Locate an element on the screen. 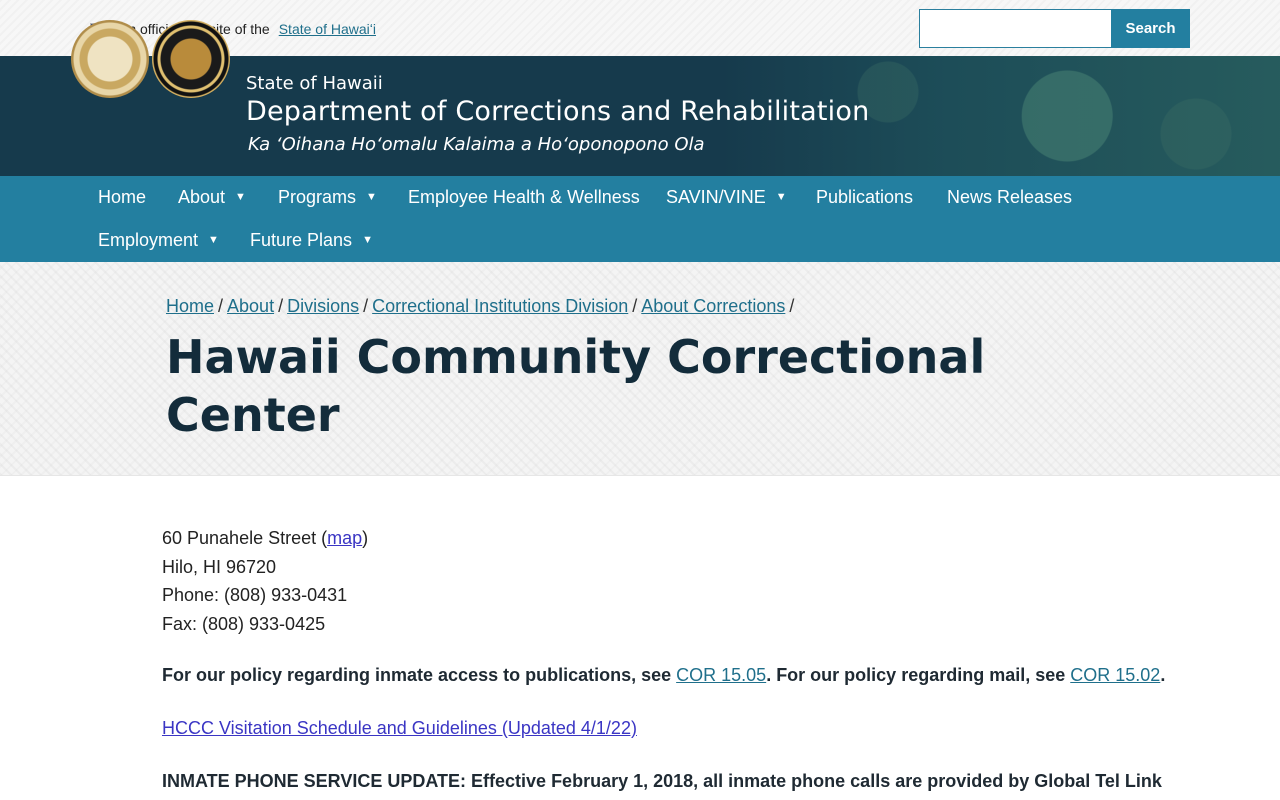 The height and width of the screenshot is (800, 1280). nav-item-label: Home is located at coordinates (122, 196).